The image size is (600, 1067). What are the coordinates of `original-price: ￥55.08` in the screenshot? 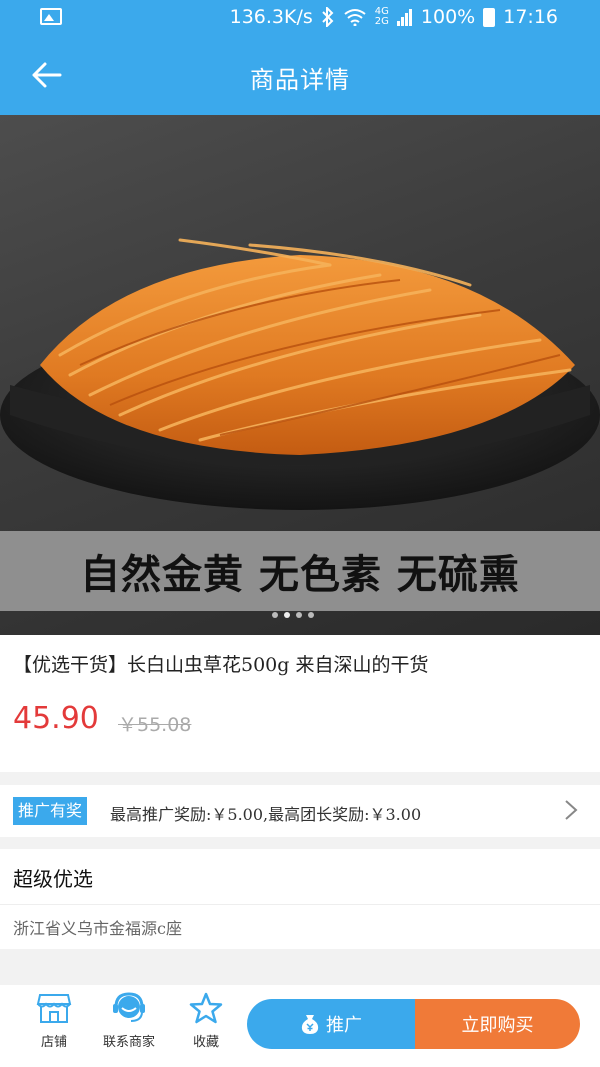 It's located at (155, 725).